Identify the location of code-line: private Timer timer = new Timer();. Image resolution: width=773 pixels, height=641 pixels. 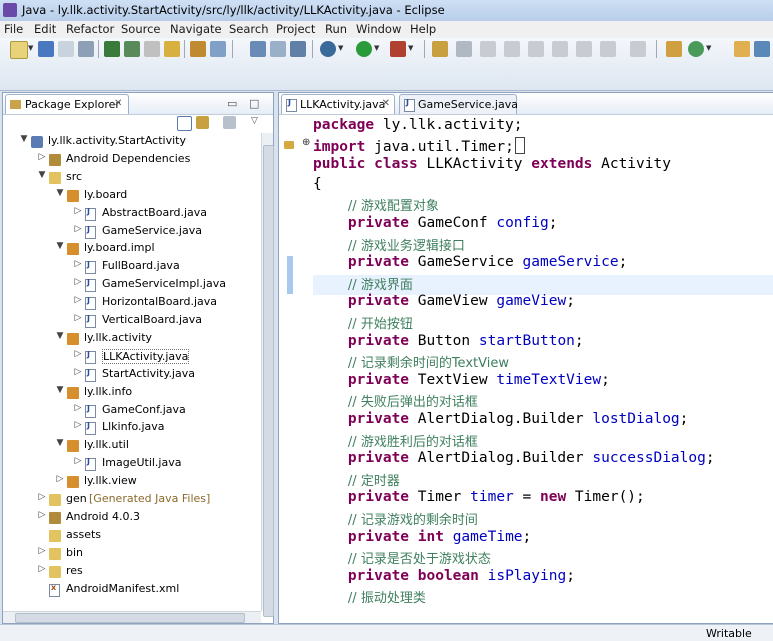
(479, 498).